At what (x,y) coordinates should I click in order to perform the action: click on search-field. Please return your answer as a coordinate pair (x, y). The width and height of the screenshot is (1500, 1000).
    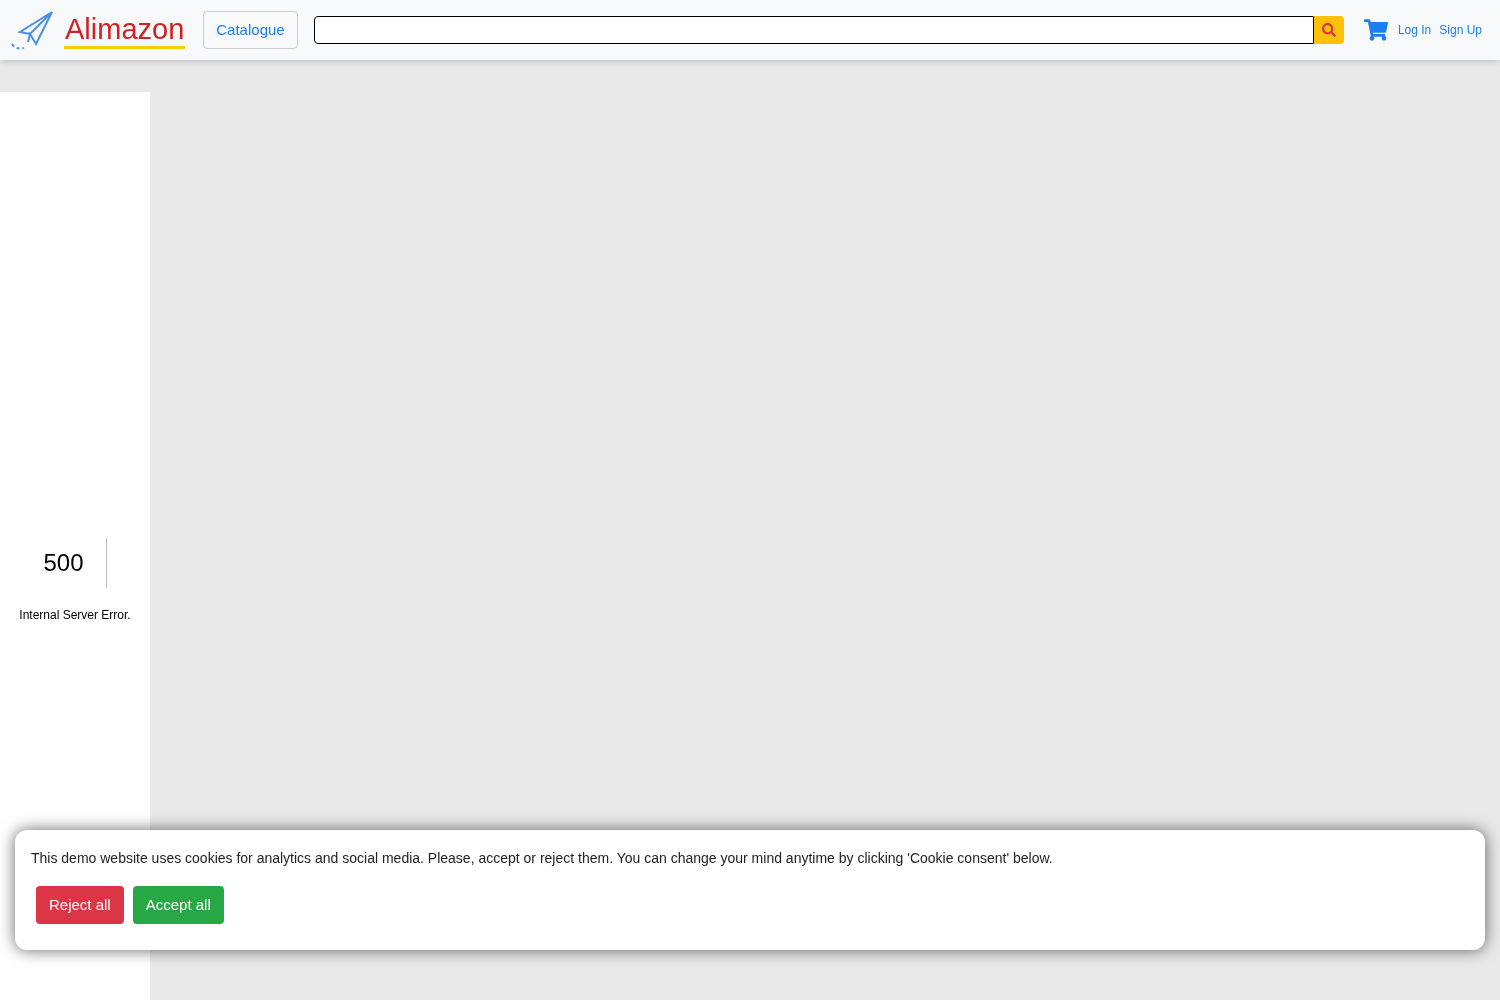
    Looking at the image, I should click on (813, 30).